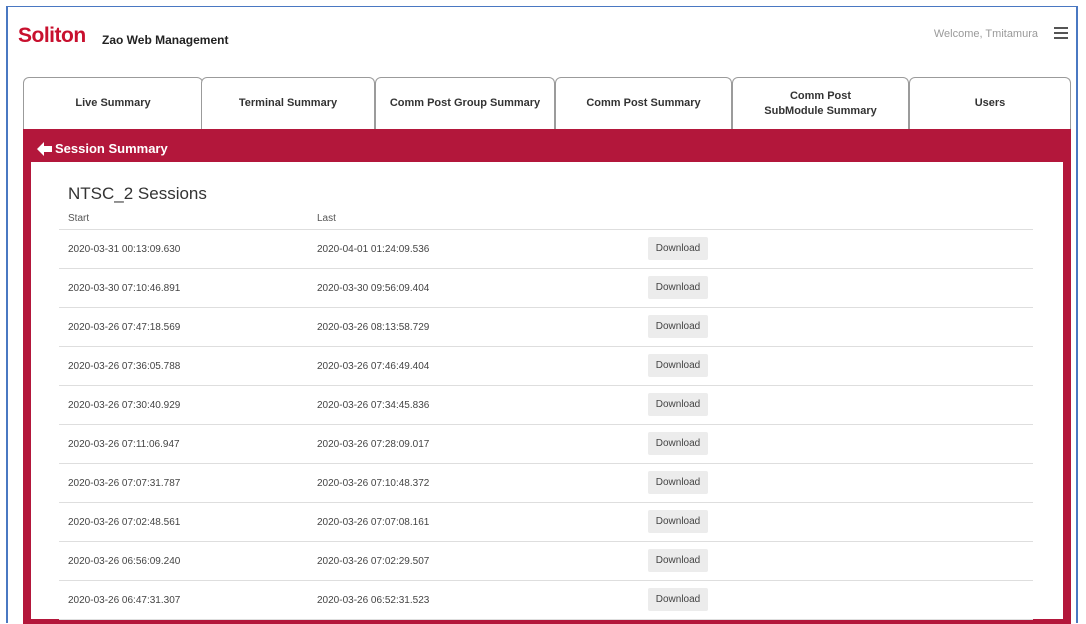 Image resolution: width=1086 pixels, height=624 pixels. I want to click on session-start: 2020-03-26 07:11:06.947, so click(124, 444).